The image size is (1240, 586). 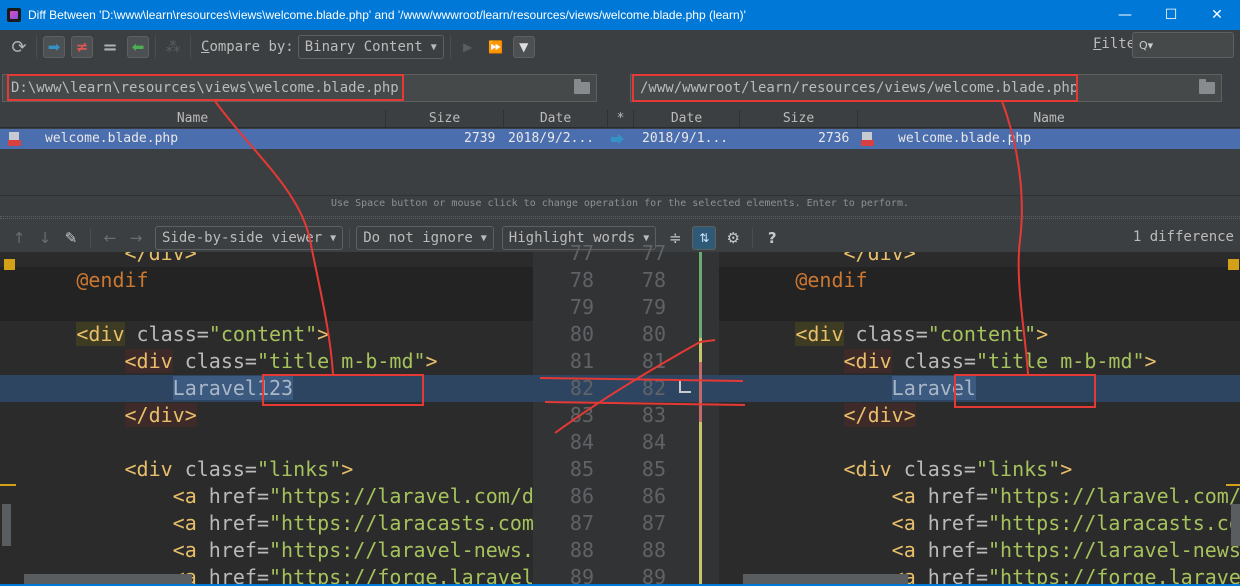 What do you see at coordinates (556, 118) in the screenshot?
I see `column-header-left-date: Date` at bounding box center [556, 118].